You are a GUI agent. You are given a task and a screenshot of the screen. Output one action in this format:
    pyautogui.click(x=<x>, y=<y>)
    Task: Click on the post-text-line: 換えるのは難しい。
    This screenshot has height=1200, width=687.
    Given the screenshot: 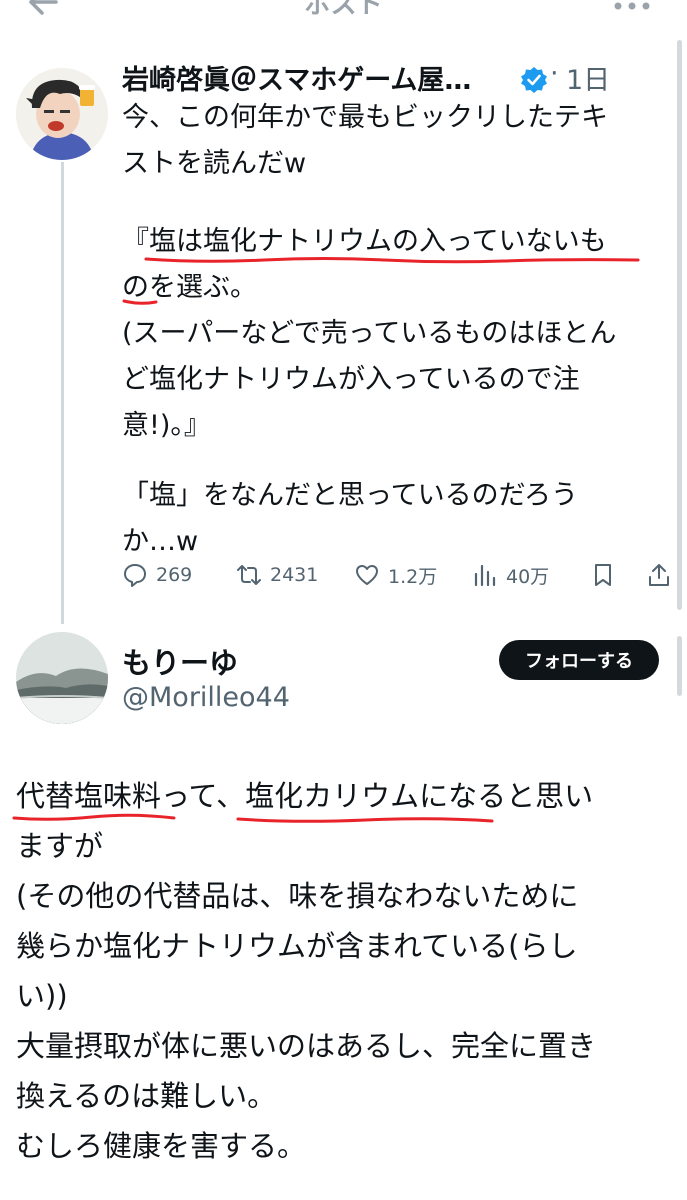 What is the action you would take?
    pyautogui.click(x=146, y=1096)
    